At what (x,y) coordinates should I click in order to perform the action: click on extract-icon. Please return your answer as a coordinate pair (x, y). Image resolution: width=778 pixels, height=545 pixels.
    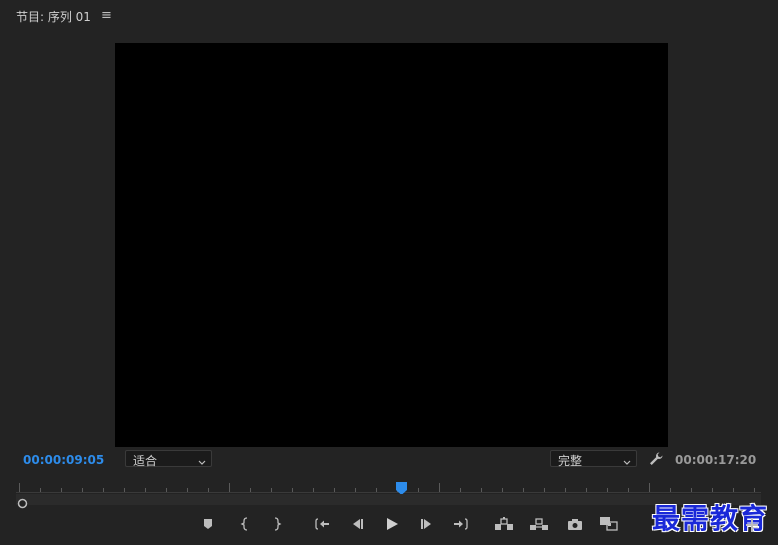
    Looking at the image, I should click on (539, 524).